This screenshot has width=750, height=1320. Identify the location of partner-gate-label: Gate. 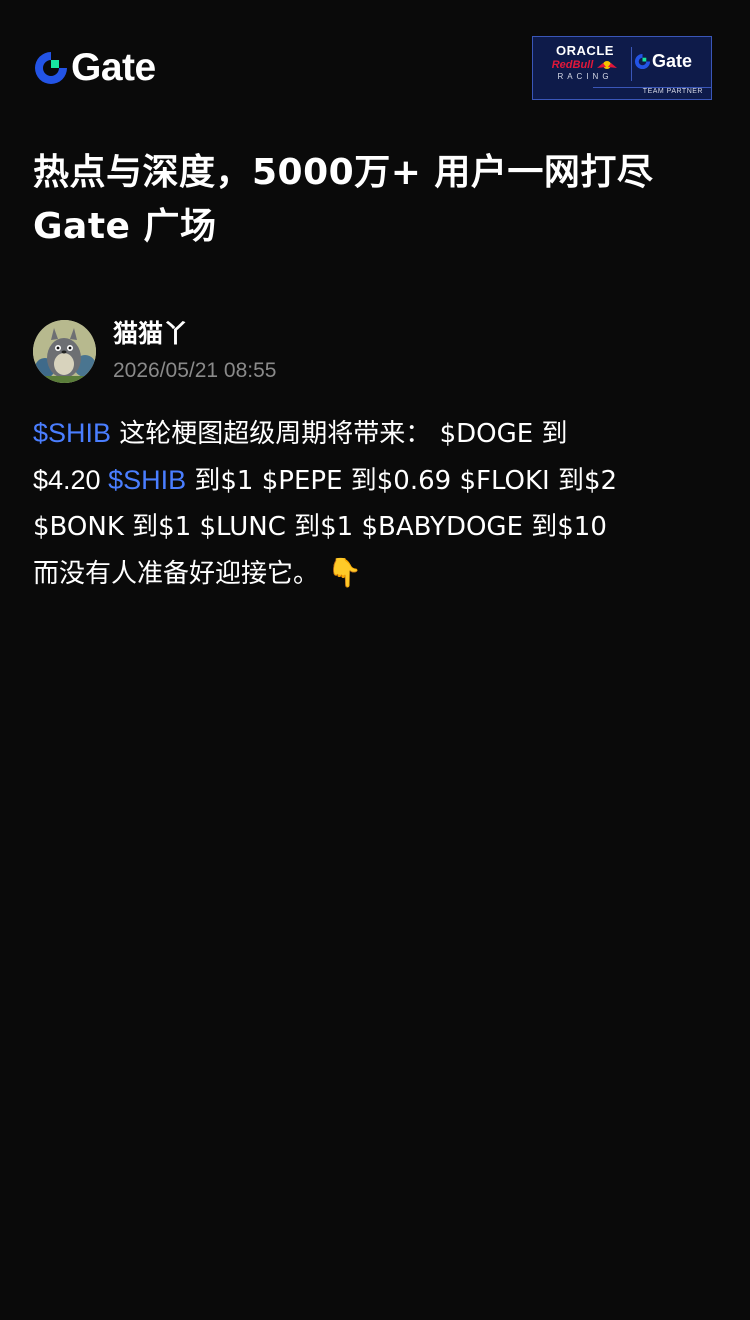
(672, 61).